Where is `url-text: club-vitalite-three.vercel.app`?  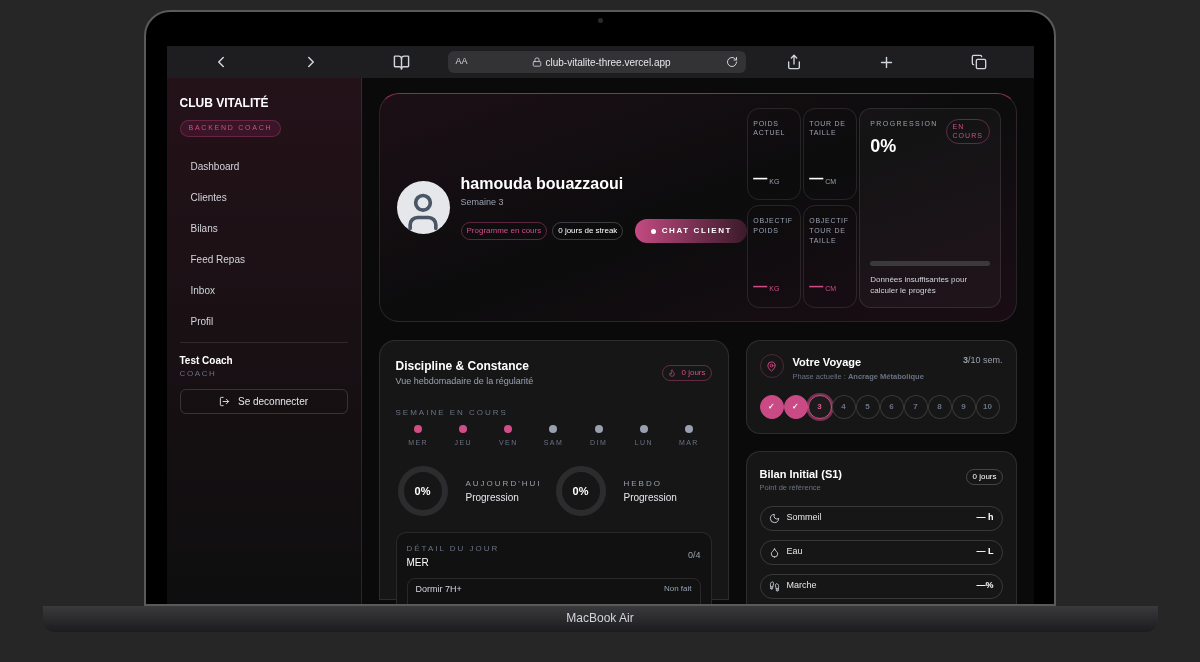 url-text: club-vitalite-three.vercel.app is located at coordinates (608, 62).